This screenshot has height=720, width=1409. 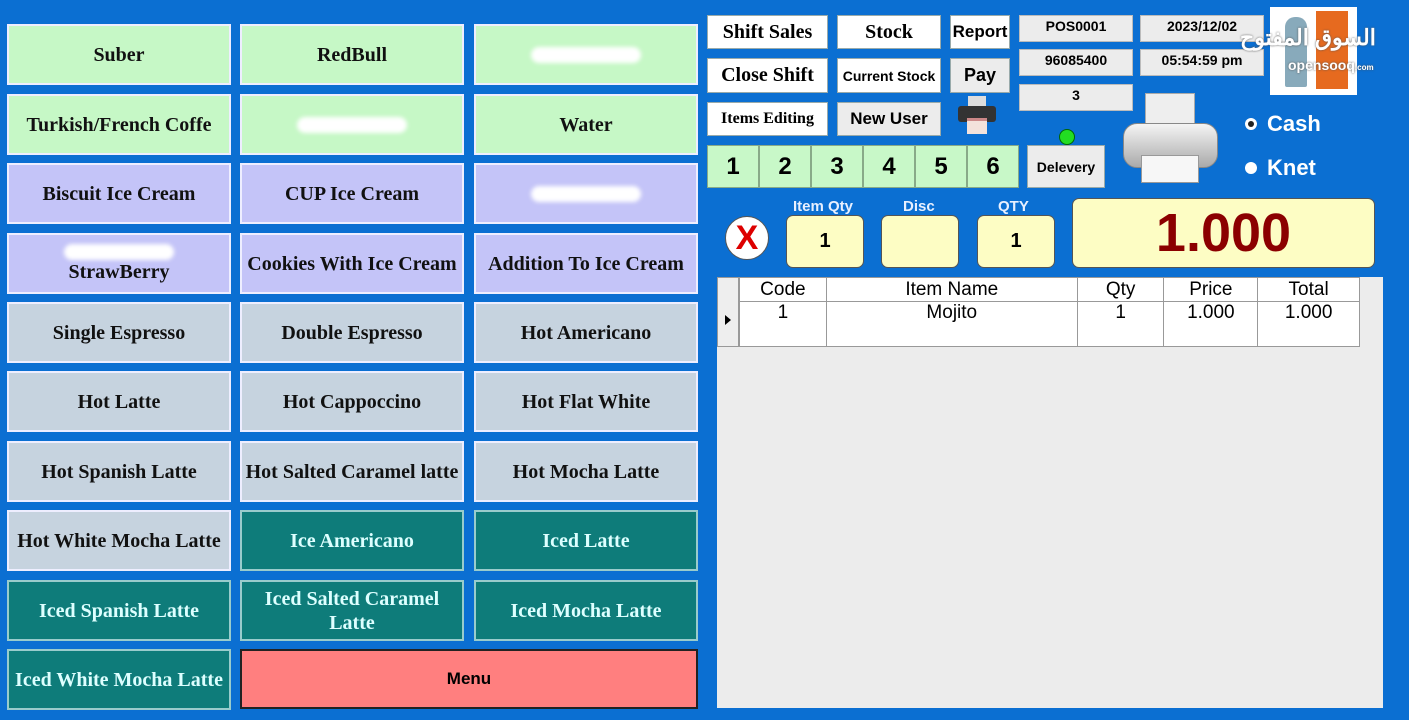 I want to click on product-button: Hot Mocha Latte, so click(x=586, y=471).